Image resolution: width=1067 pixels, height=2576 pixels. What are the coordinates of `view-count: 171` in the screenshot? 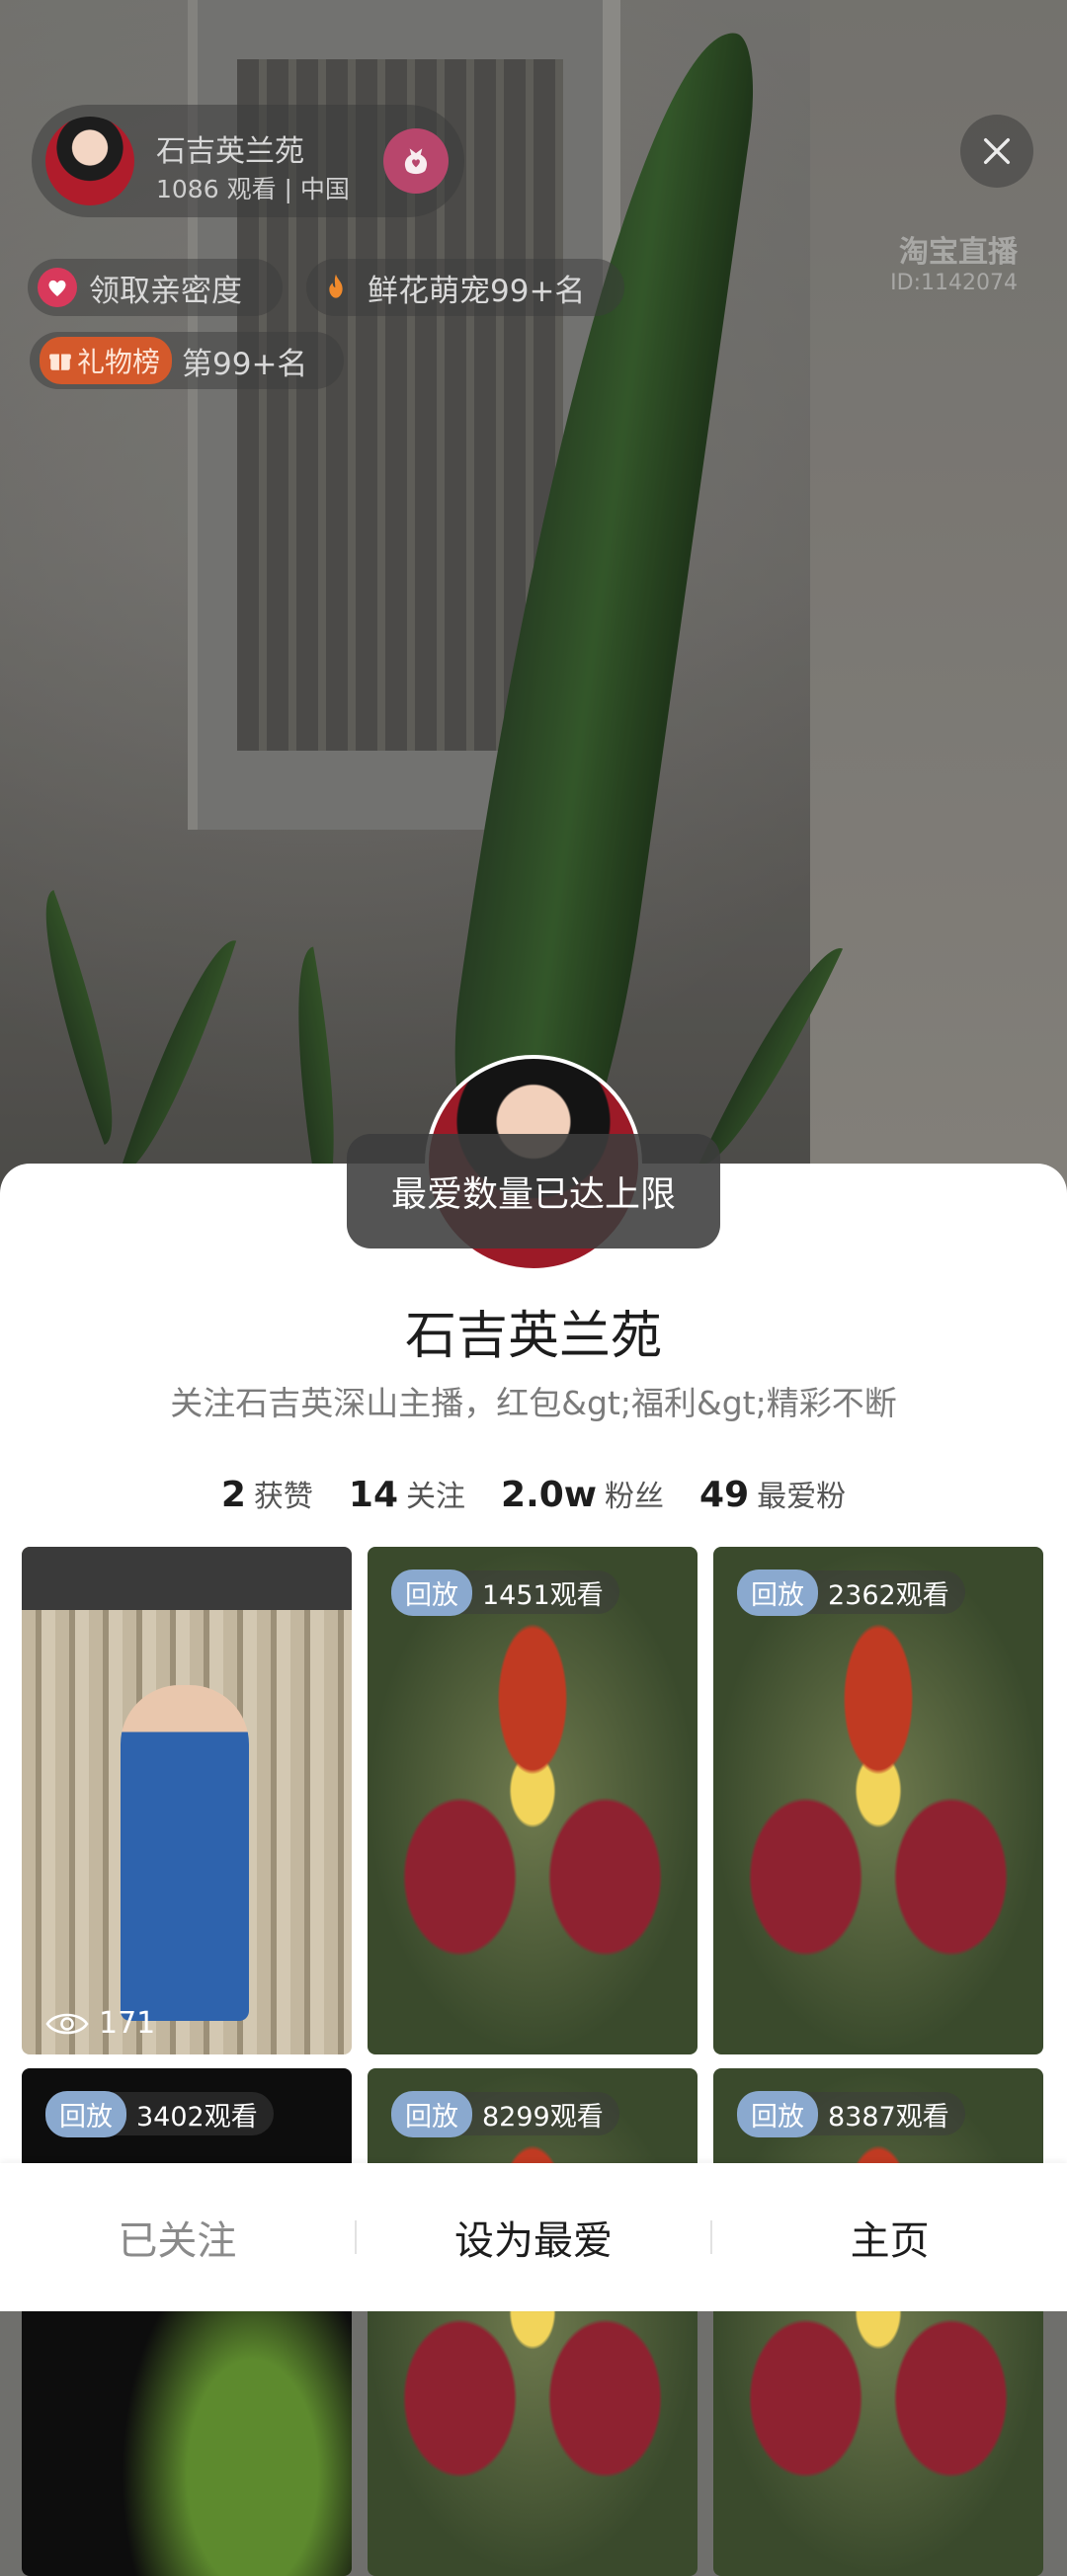 It's located at (100, 2023).